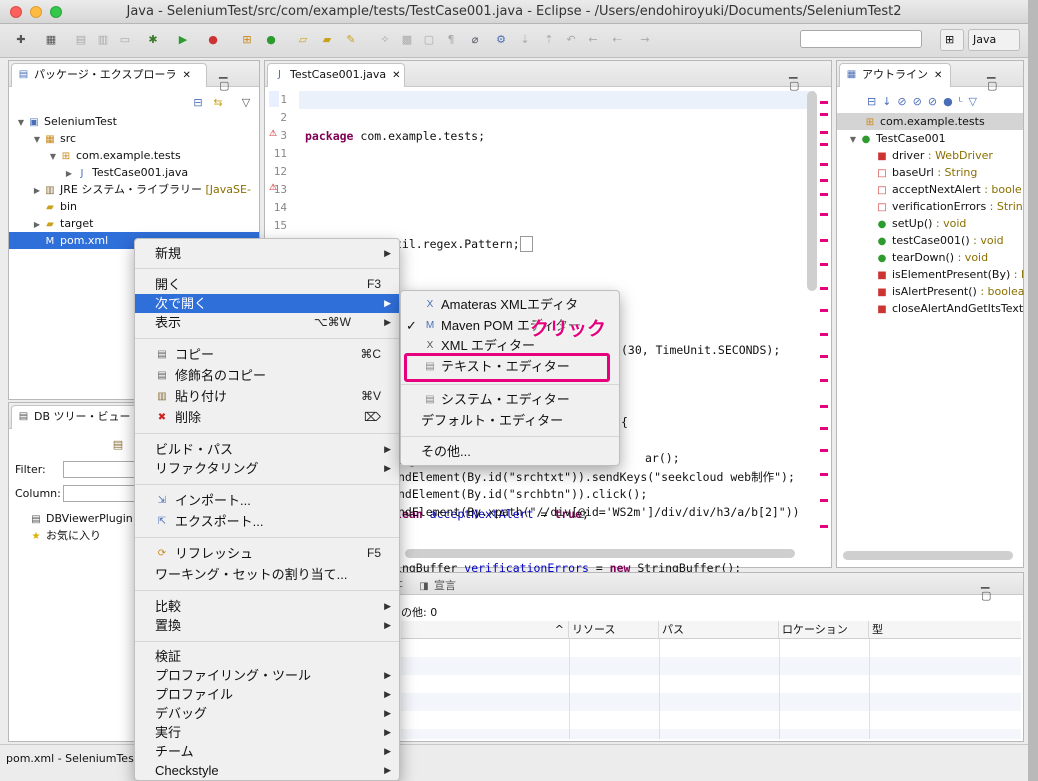 The image size is (1038, 781). Describe the element at coordinates (267, 675) in the screenshot. I see `menu-item-profiling-tools: プロファイリング・ツール ▶` at that location.